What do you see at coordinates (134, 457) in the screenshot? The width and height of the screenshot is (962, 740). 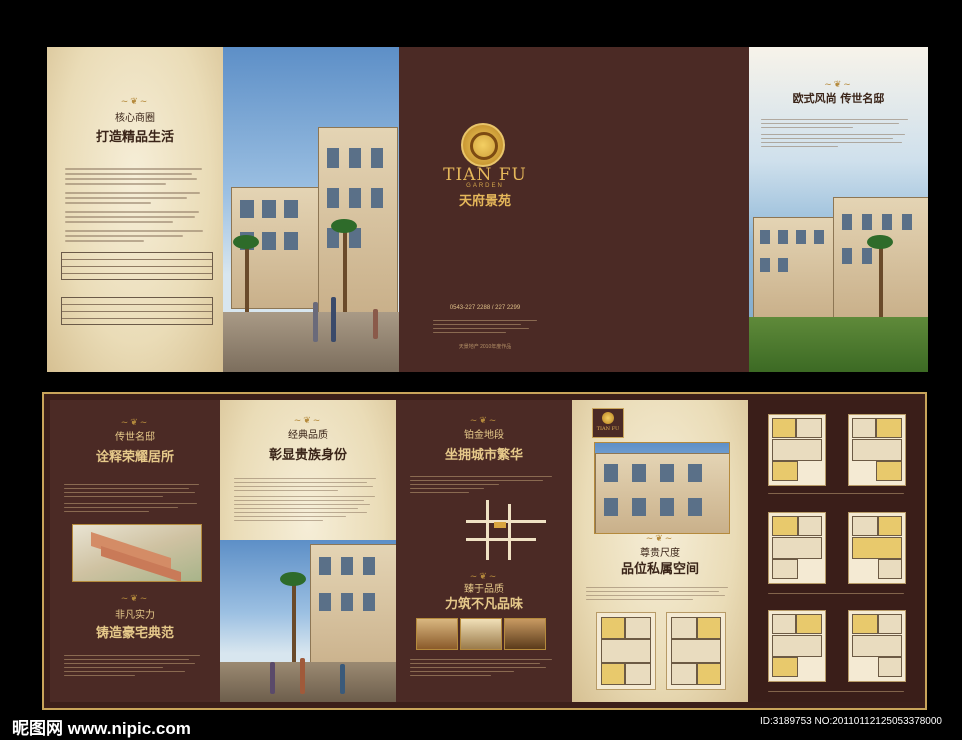 I see `panel-title: 诠释荣耀居所` at bounding box center [134, 457].